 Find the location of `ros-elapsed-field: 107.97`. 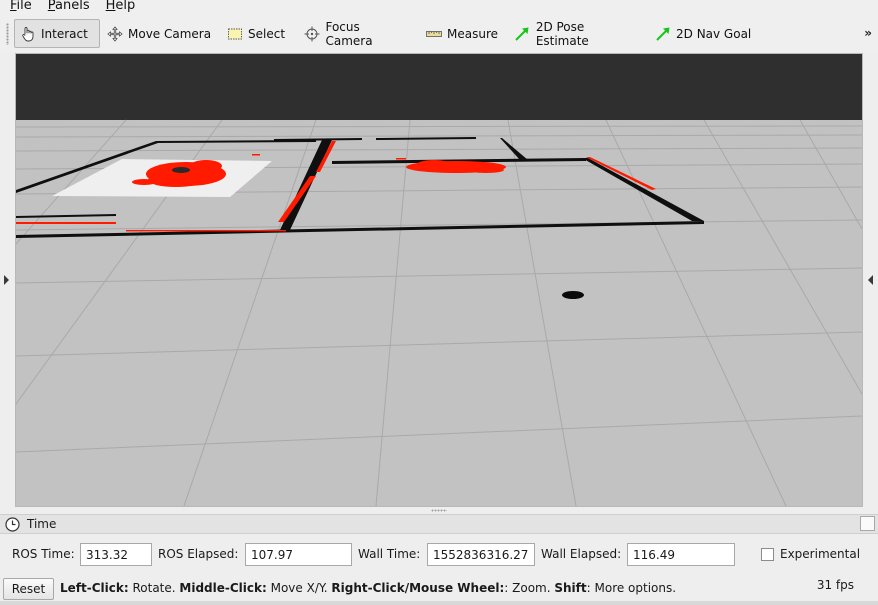

ros-elapsed-field: 107.97 is located at coordinates (298, 554).